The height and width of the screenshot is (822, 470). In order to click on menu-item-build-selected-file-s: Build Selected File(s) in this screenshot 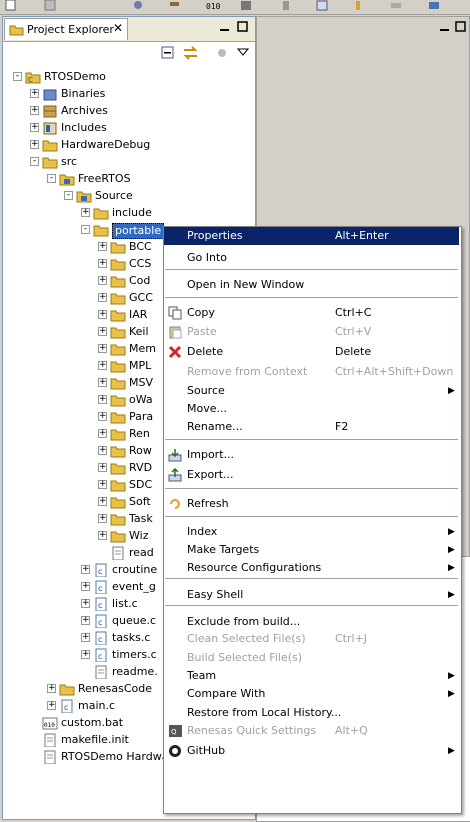, I will do `click(311, 658)`.